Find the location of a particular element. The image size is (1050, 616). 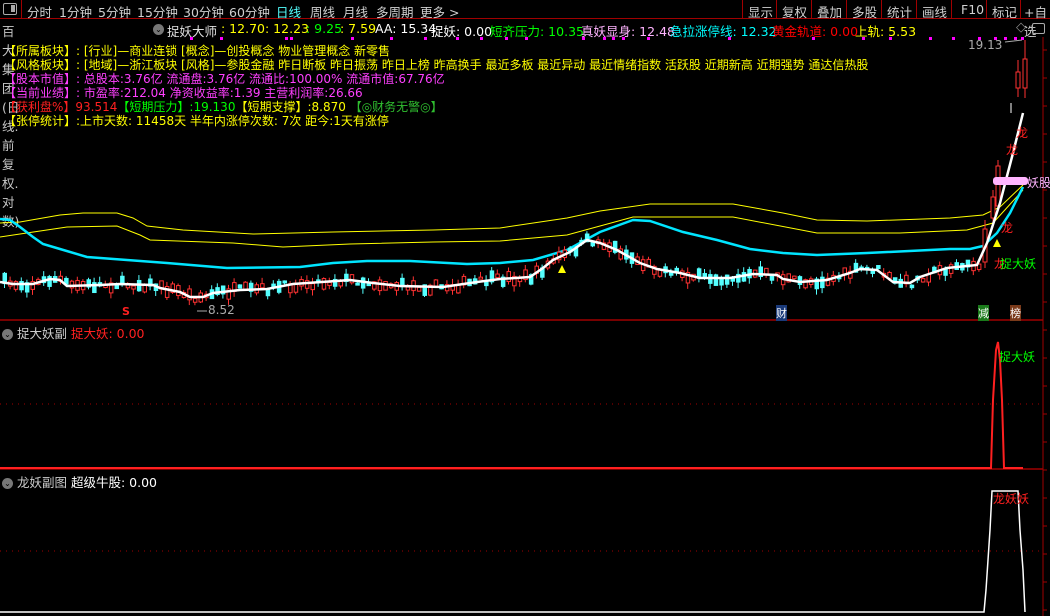

finance-marker: 财 is located at coordinates (781, 313).